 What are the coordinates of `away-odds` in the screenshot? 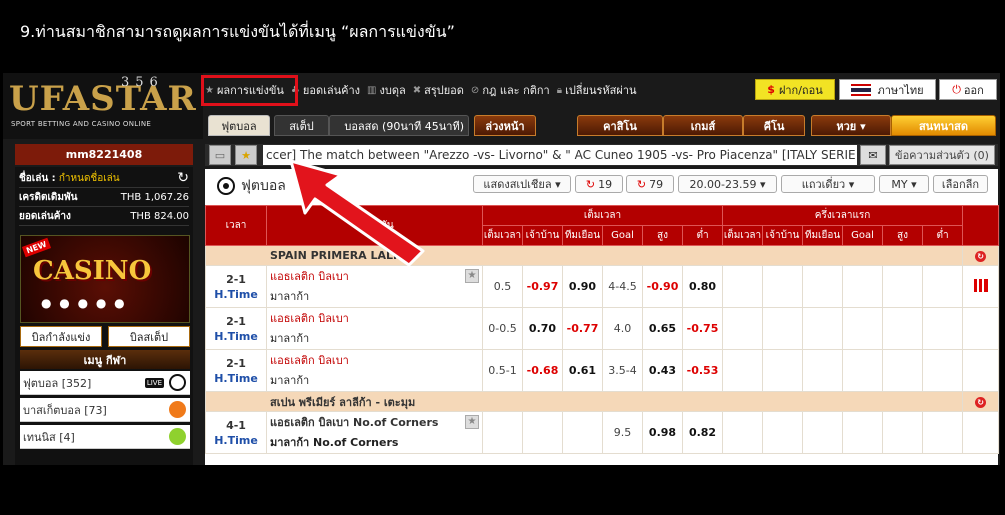 It's located at (582, 432).